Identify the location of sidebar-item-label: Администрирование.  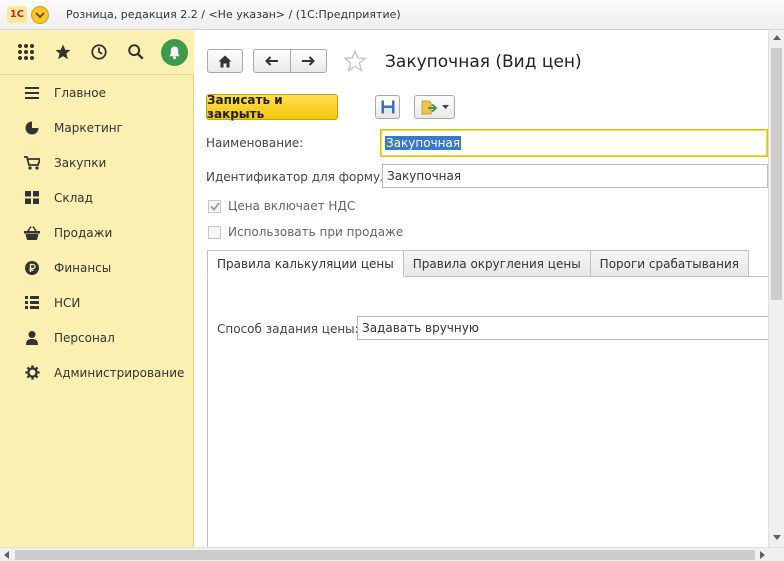
(119, 372).